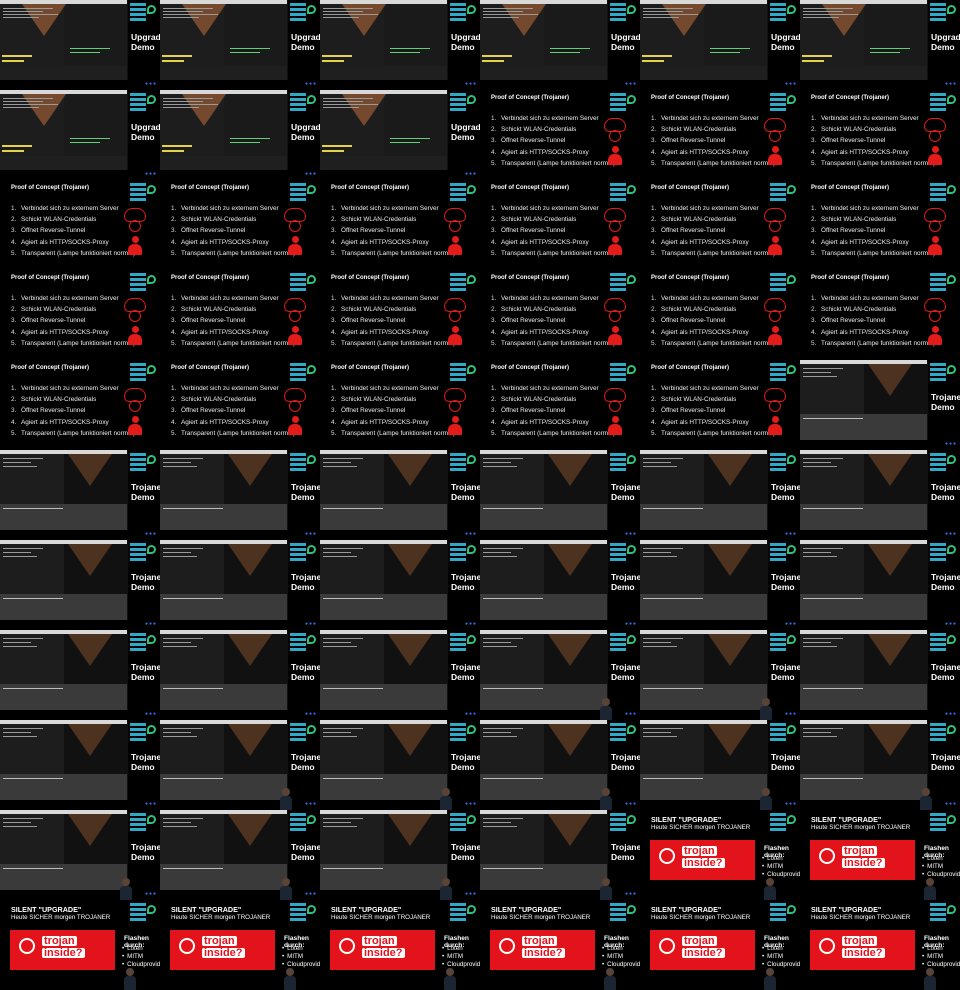  What do you see at coordinates (507, 946) in the screenshot?
I see `trojan-face-icon` at bounding box center [507, 946].